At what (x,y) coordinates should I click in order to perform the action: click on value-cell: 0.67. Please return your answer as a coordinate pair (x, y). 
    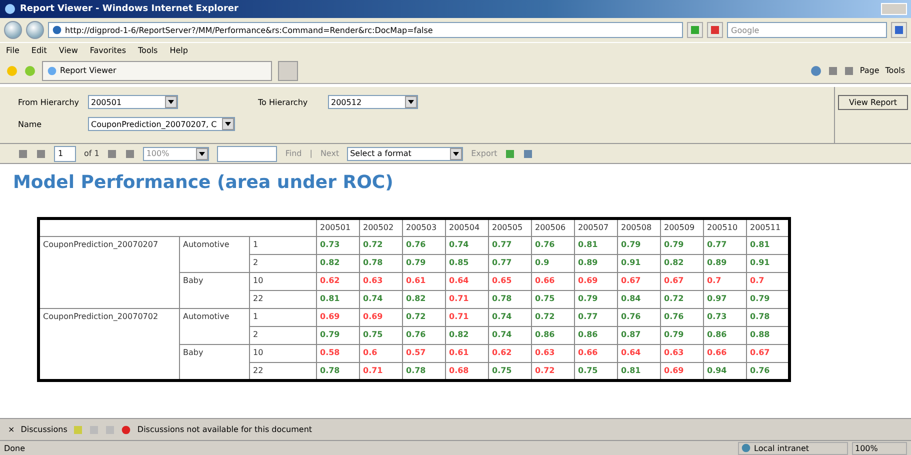
    Looking at the image, I should click on (682, 281).